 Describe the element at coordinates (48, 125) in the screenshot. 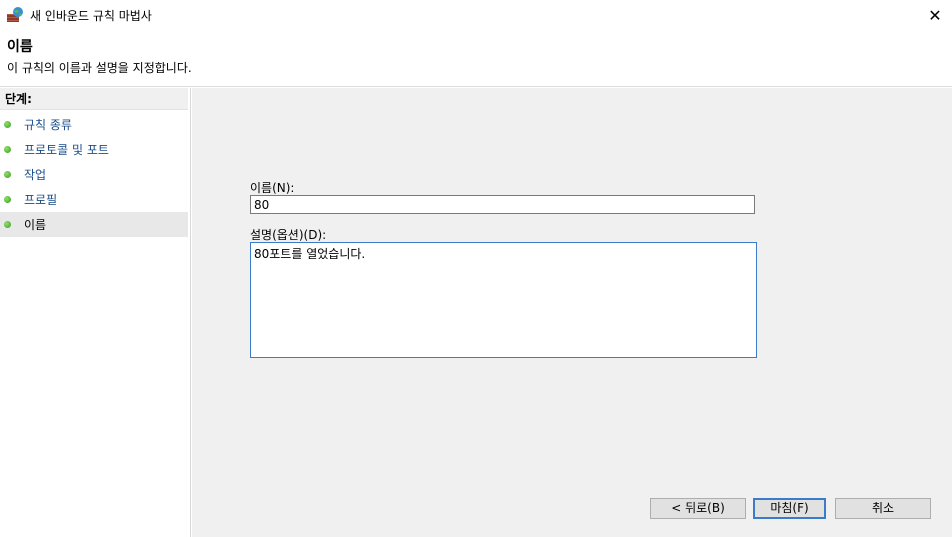

I see `step-label: 규칙 종류` at that location.